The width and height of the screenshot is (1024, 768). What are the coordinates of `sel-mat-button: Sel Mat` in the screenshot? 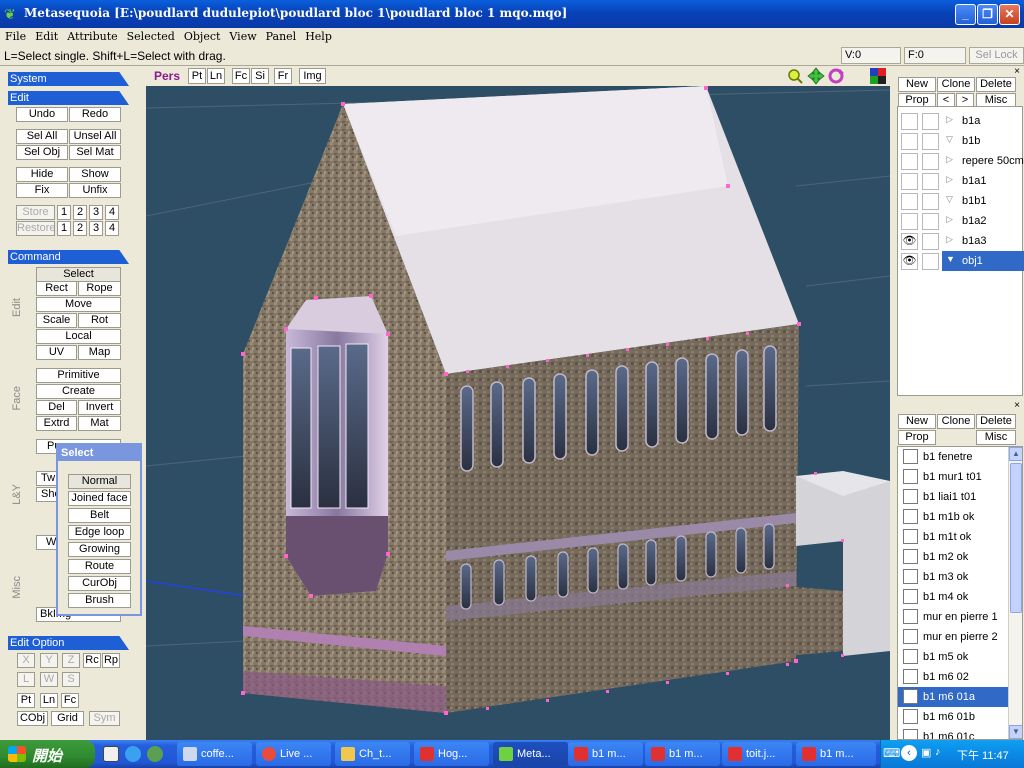 It's located at (95, 152).